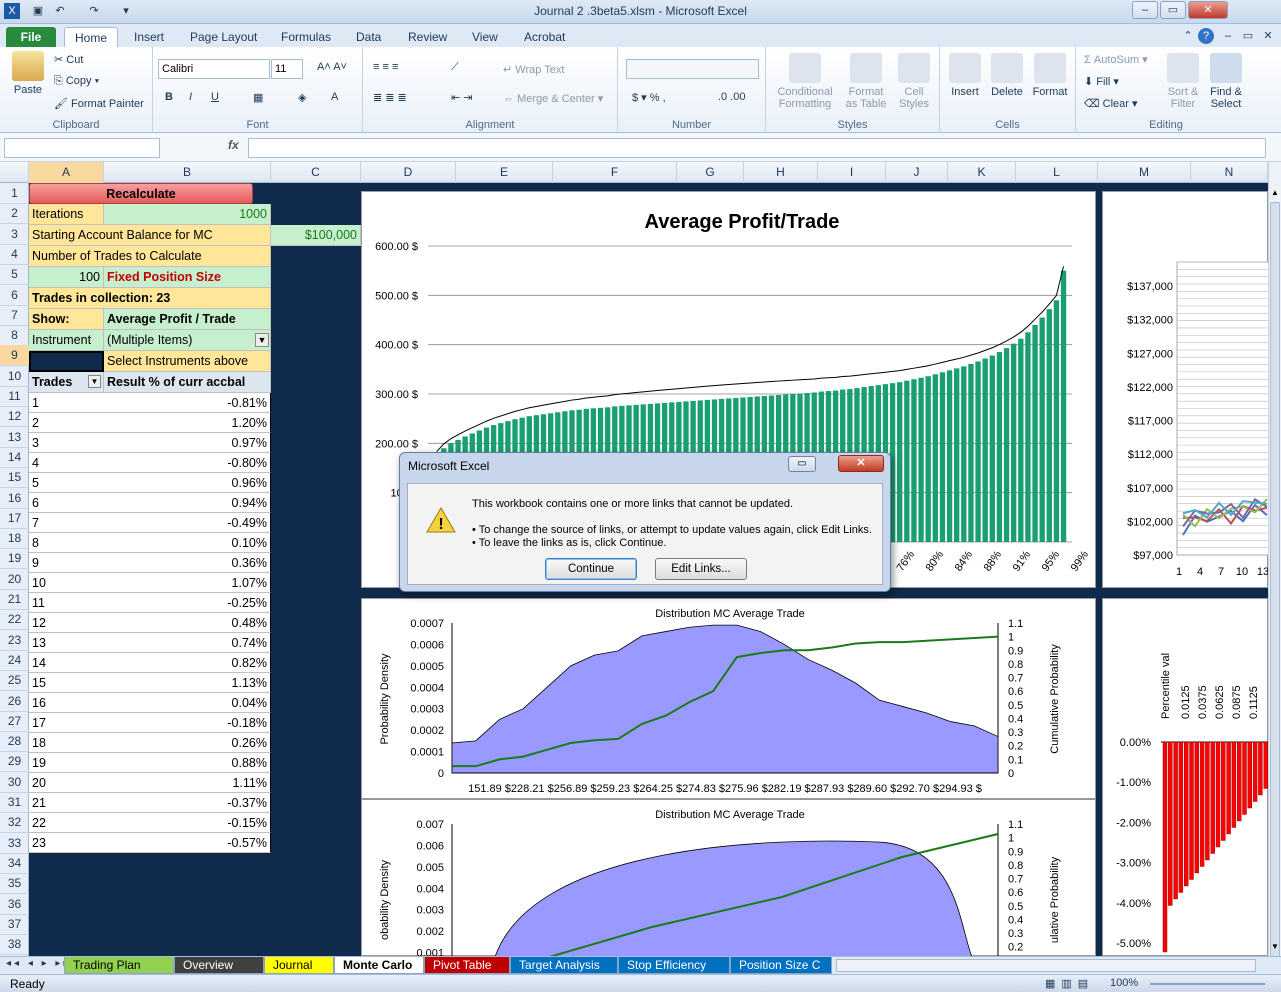 The height and width of the screenshot is (992, 1281). I want to click on row-header: 19, so click(14, 559).